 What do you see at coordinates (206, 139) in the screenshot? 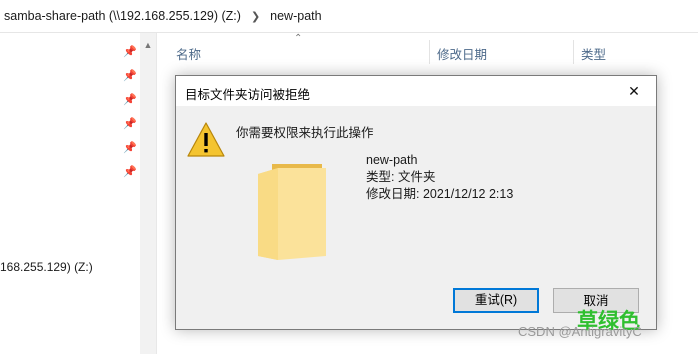
I see `warning-icon` at bounding box center [206, 139].